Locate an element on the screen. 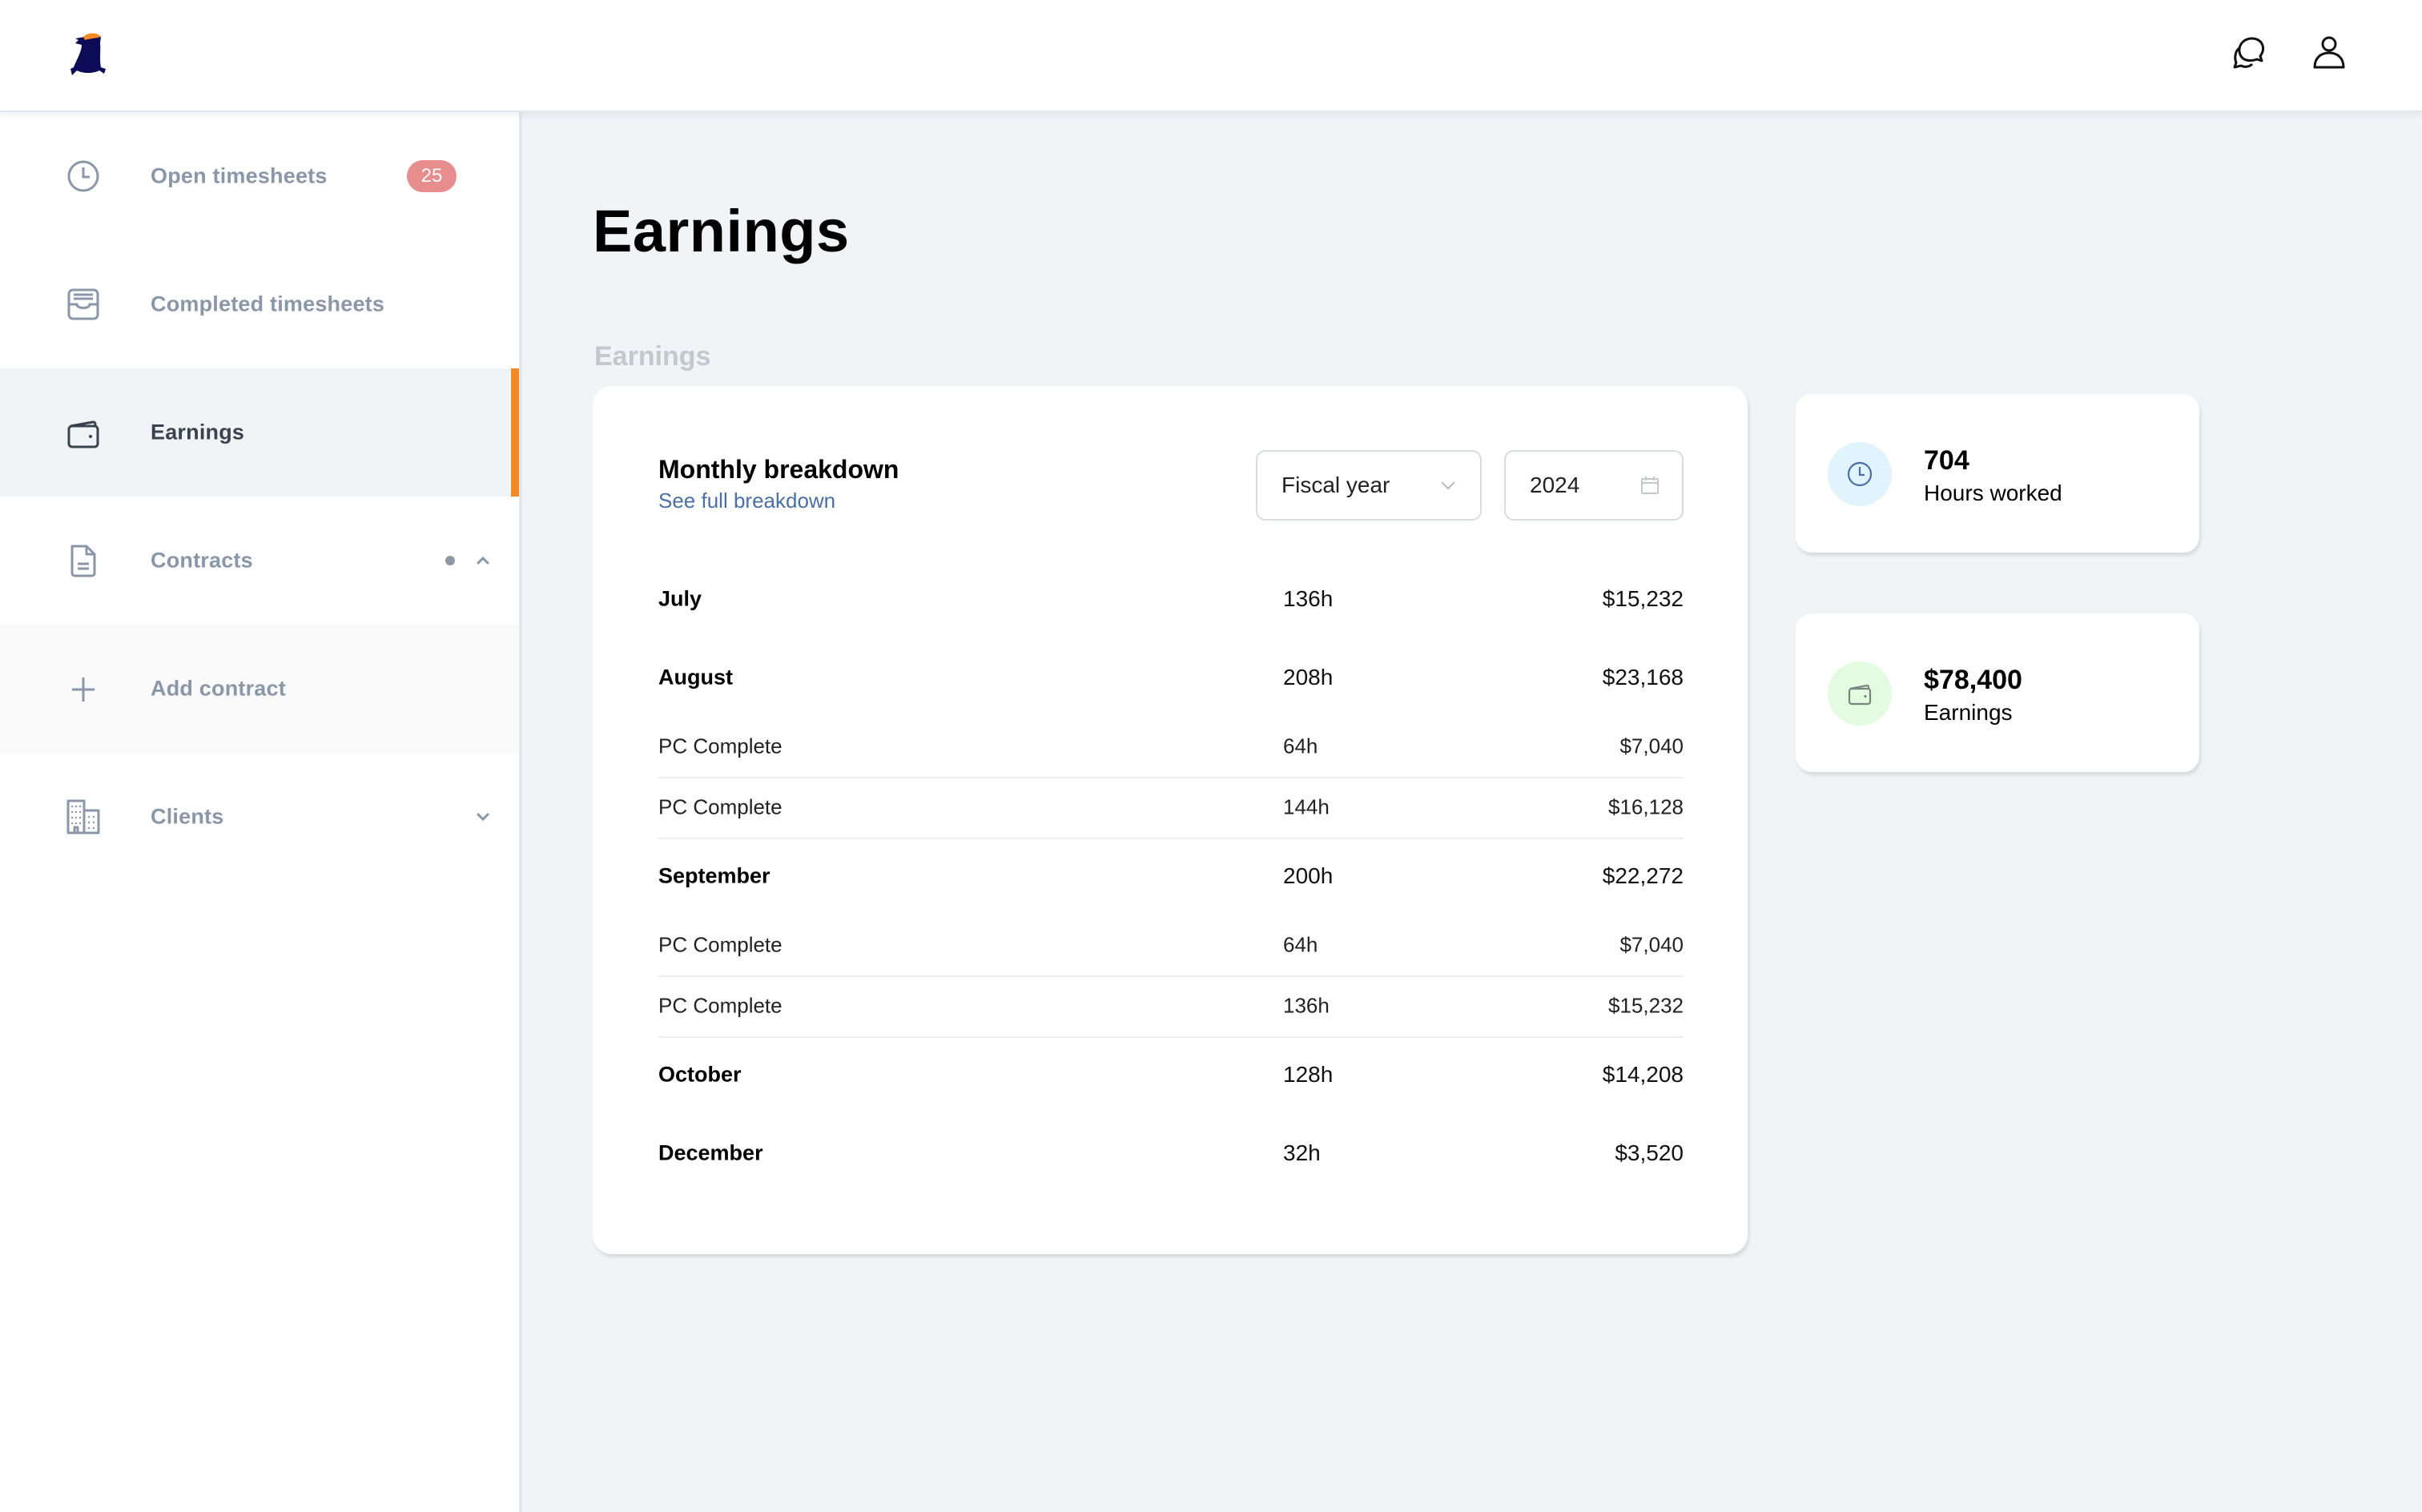 The width and height of the screenshot is (2422, 1512). row-amount: $14,208 is located at coordinates (1643, 1074).